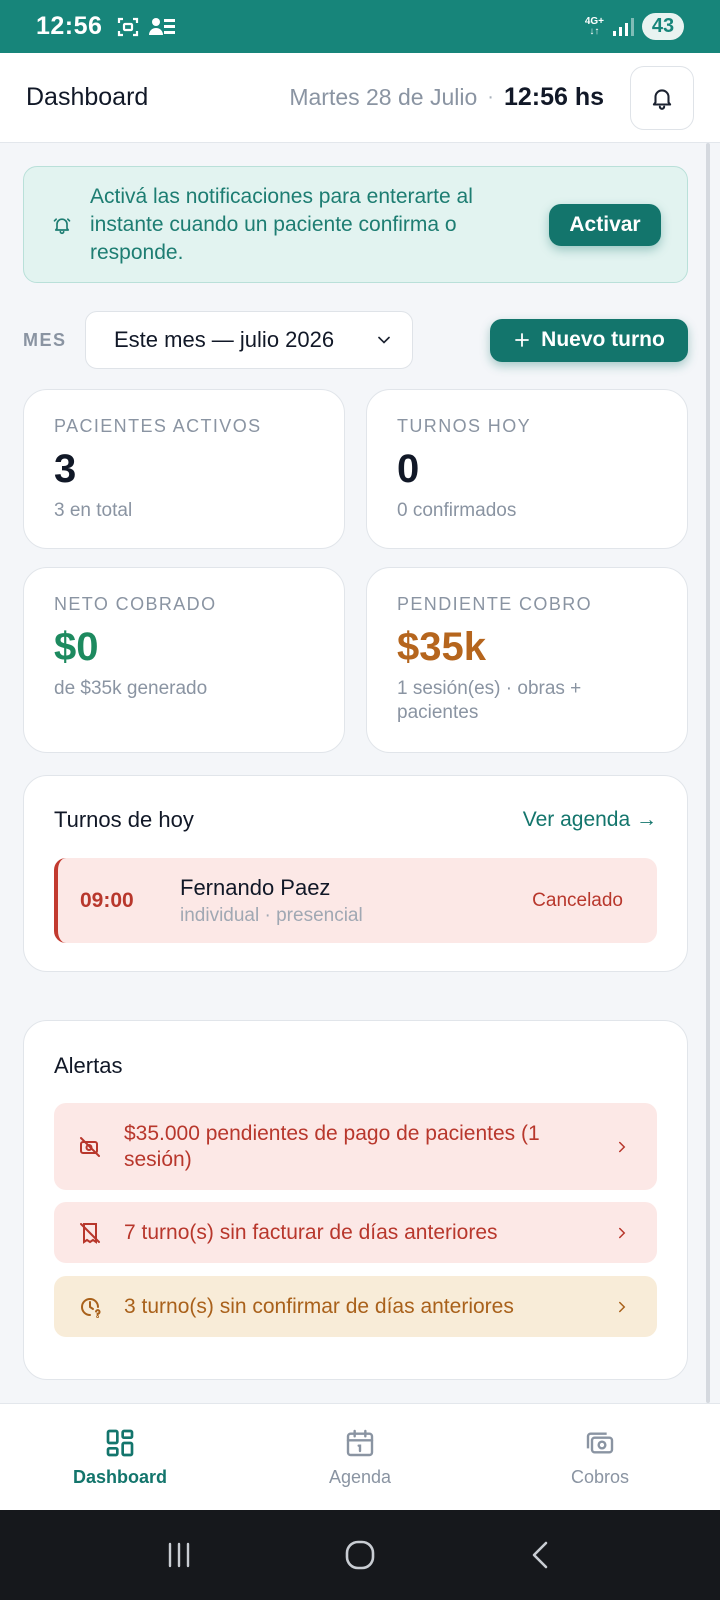  What do you see at coordinates (255, 887) in the screenshot?
I see `appointment-patient: Fernando Paez` at bounding box center [255, 887].